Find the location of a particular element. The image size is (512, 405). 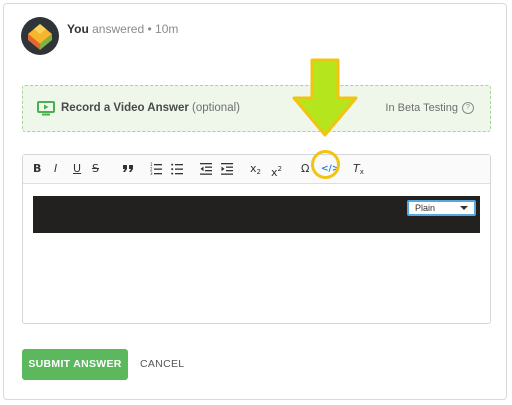

subscript-digit: 2 is located at coordinates (258, 172).